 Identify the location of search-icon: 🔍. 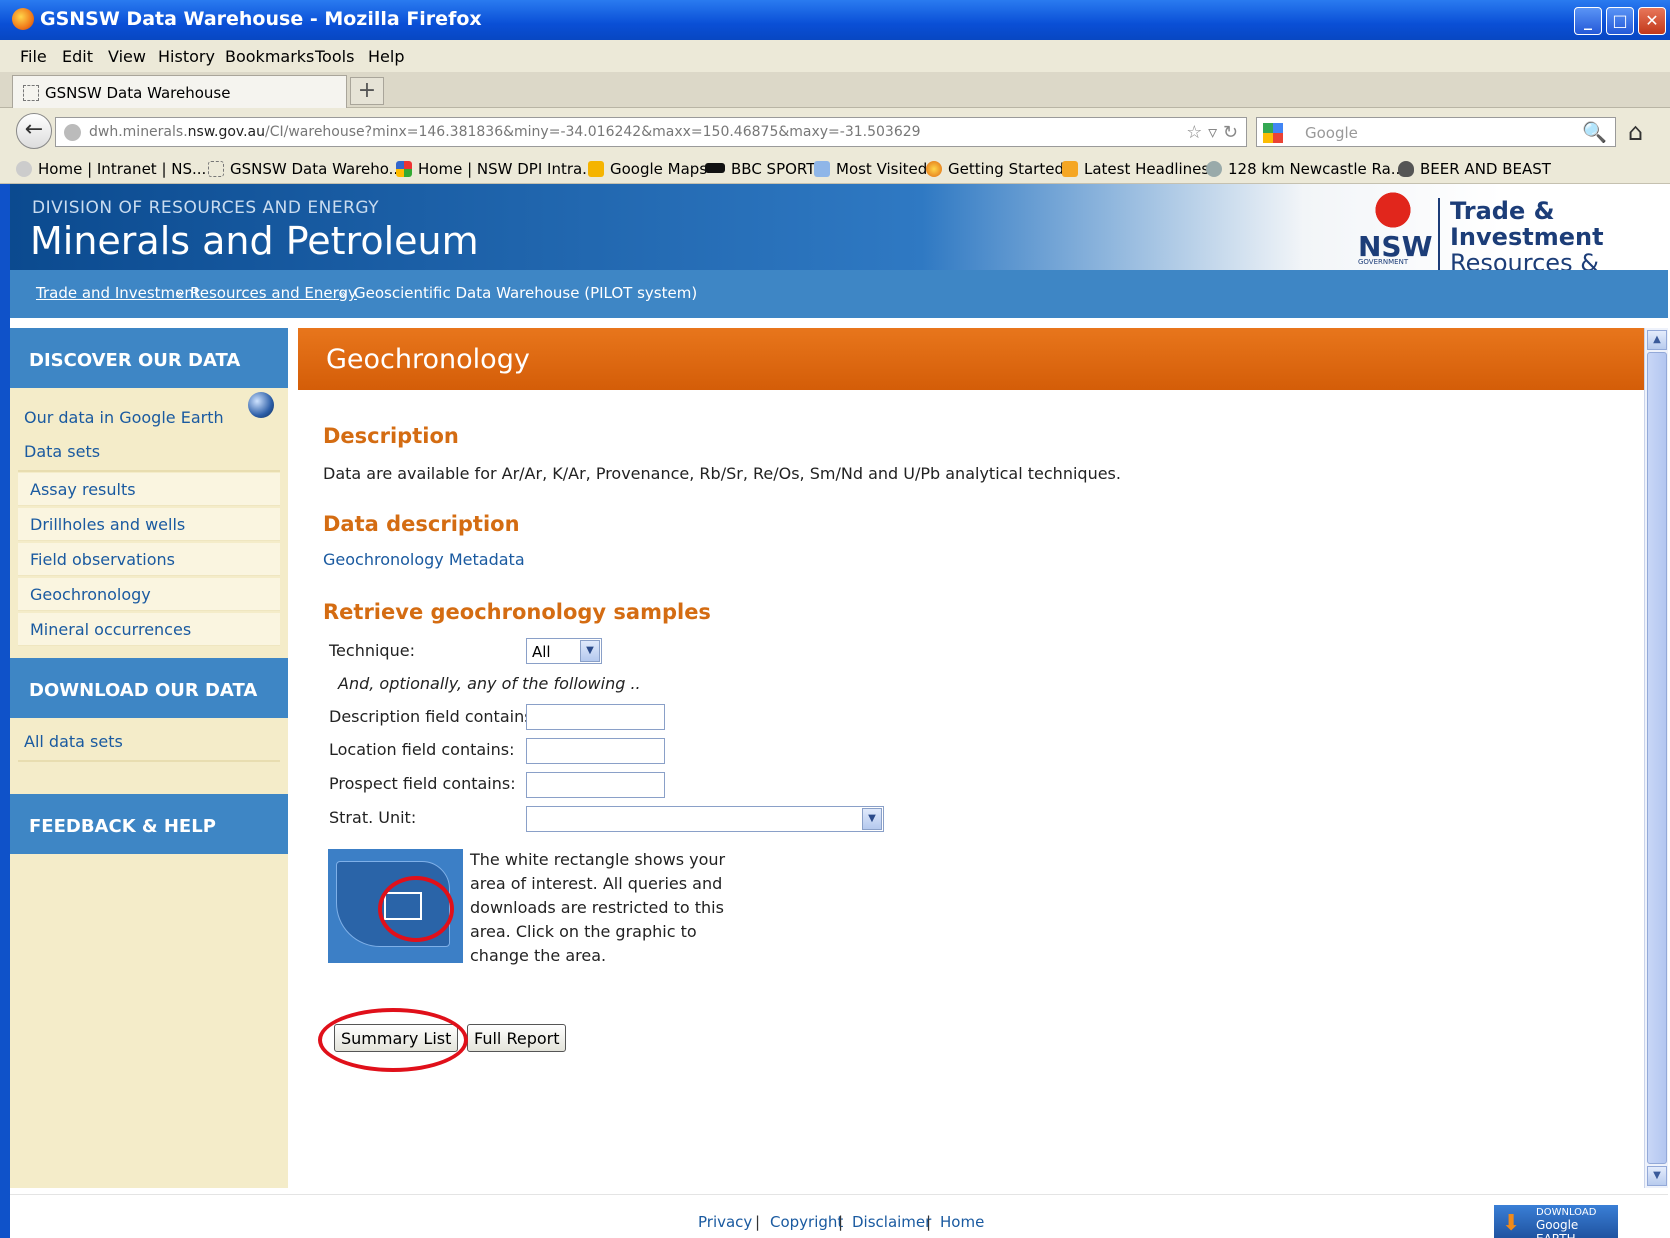
(1594, 132).